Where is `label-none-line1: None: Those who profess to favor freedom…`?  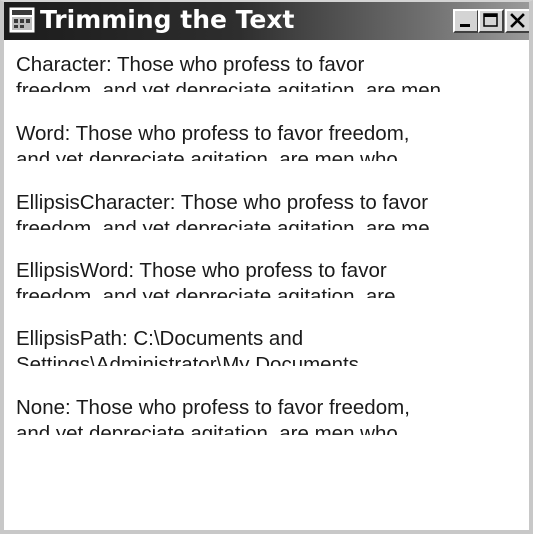
label-none-line1: None: Those who profess to favor freedom… is located at coordinates (213, 407).